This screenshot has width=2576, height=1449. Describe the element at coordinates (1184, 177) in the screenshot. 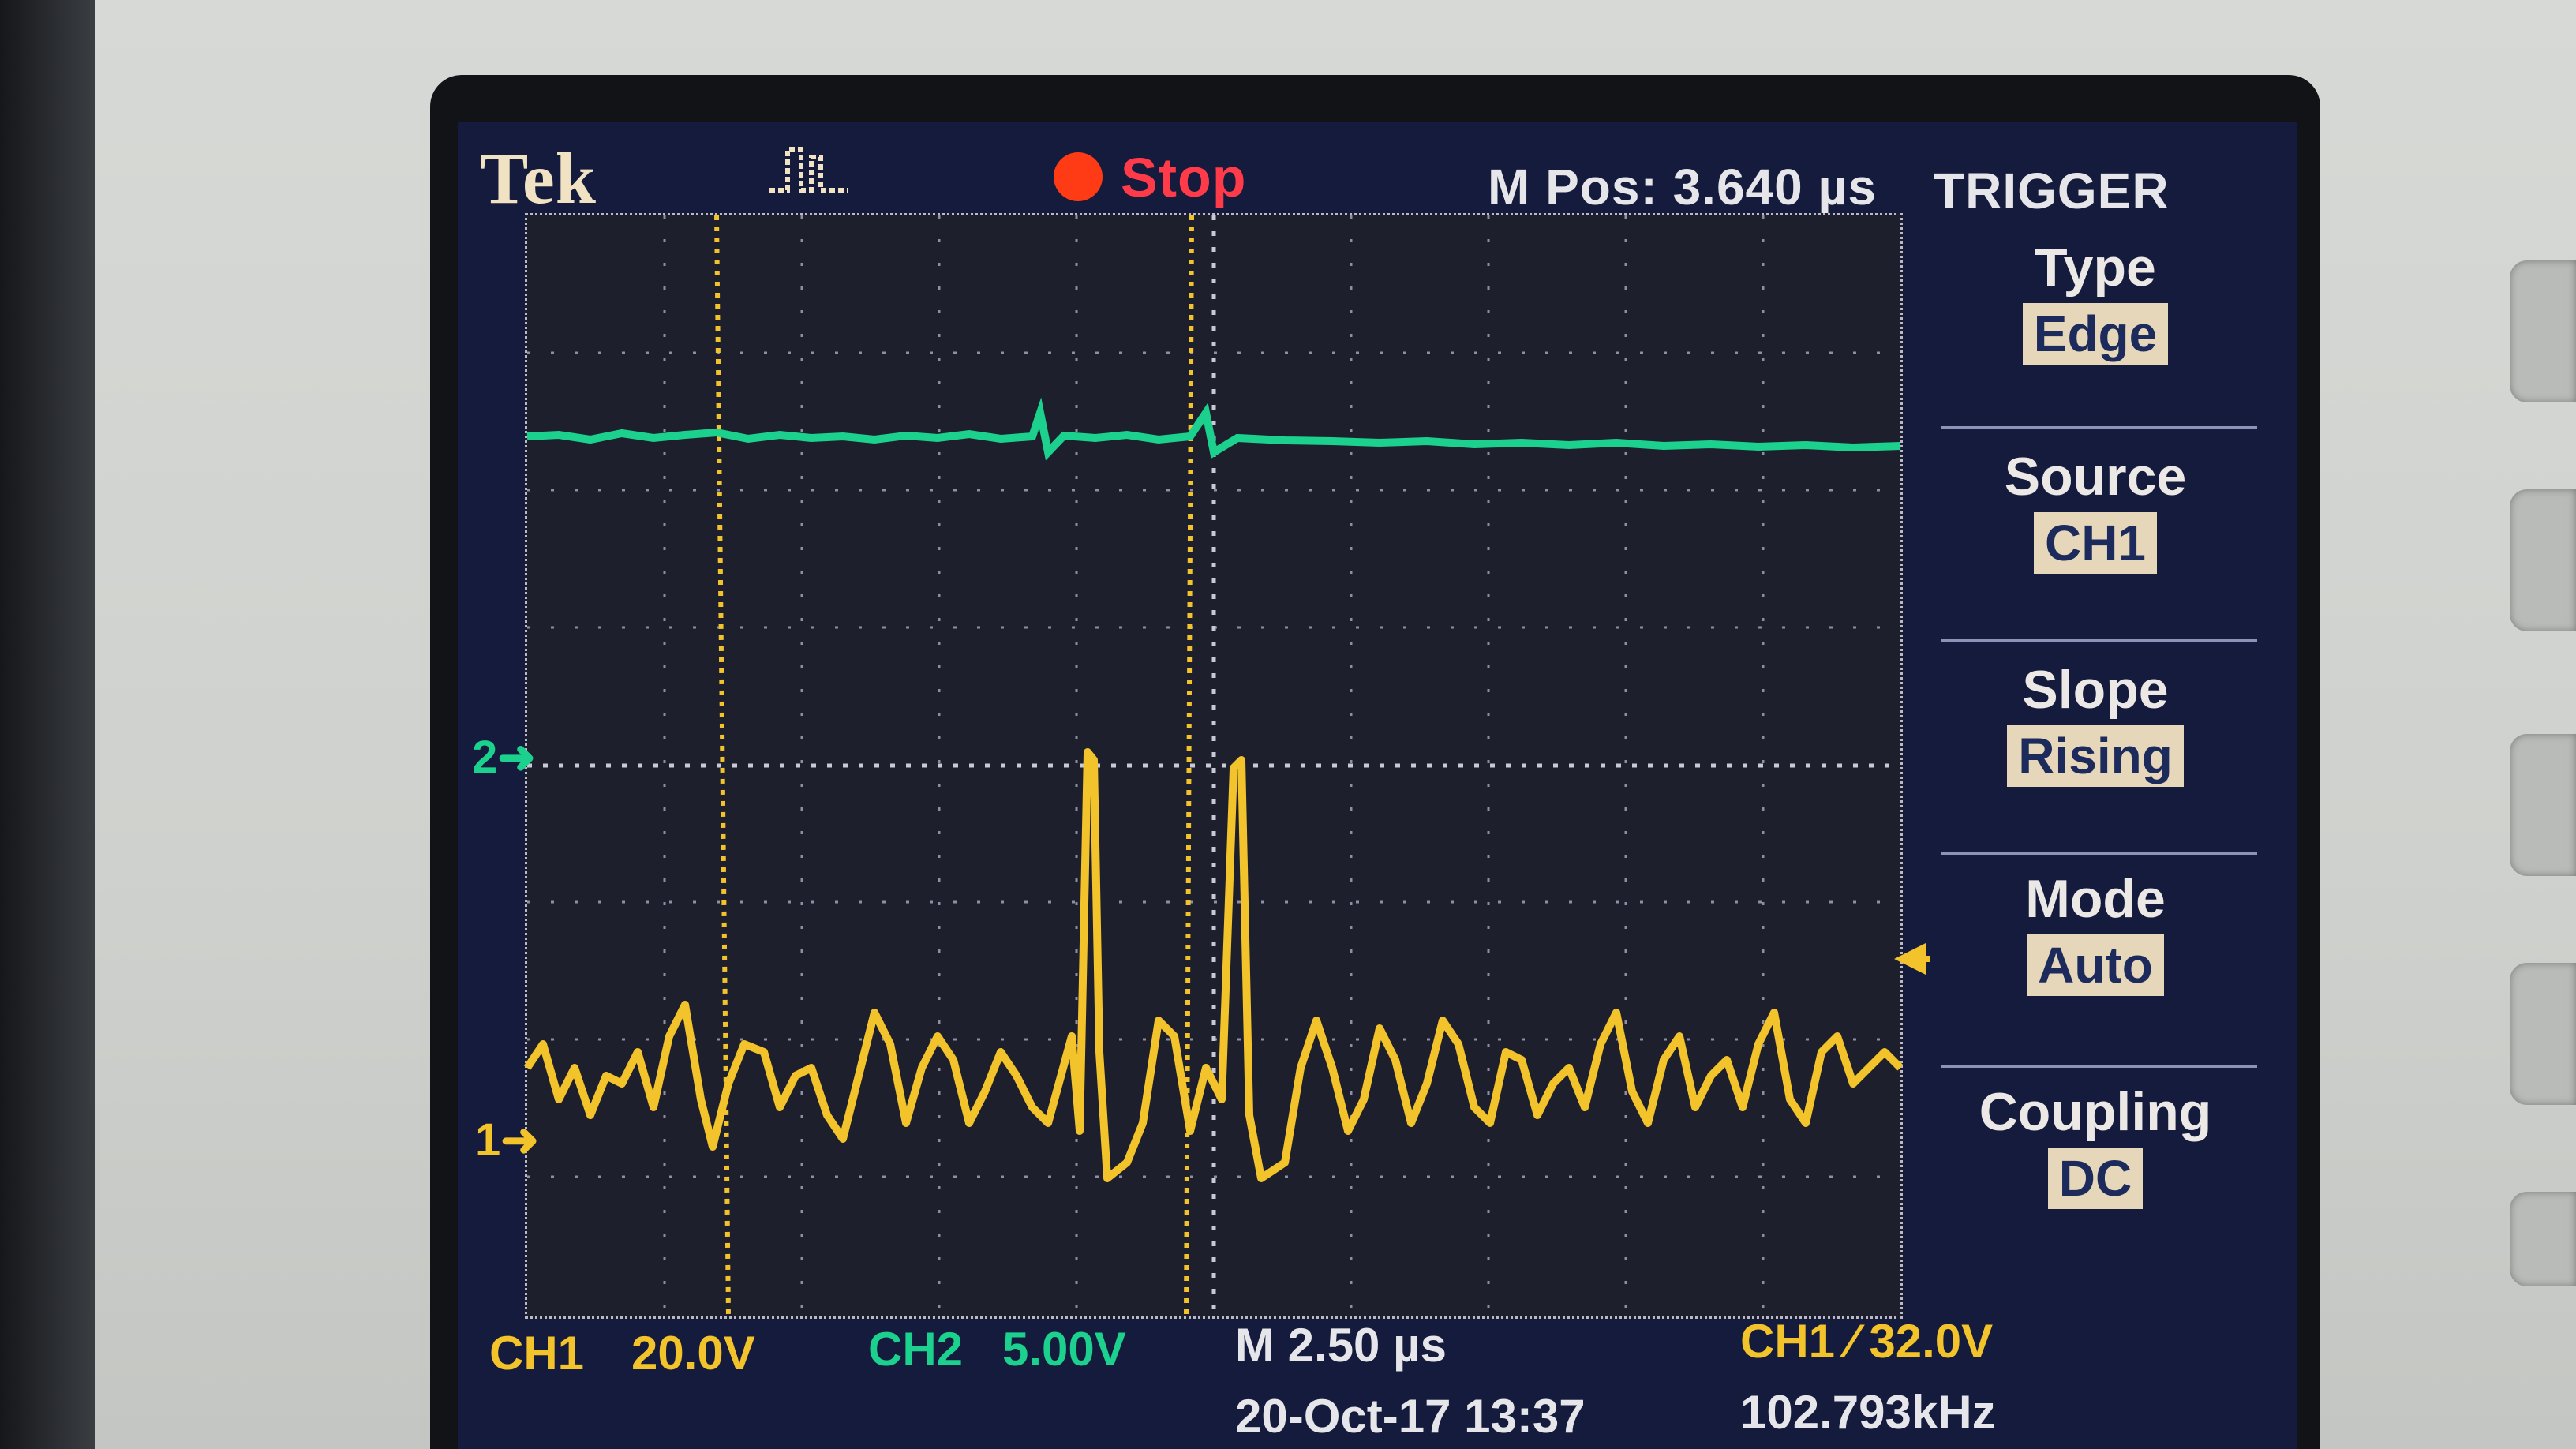

I see `acquisition-state: Stop` at that location.